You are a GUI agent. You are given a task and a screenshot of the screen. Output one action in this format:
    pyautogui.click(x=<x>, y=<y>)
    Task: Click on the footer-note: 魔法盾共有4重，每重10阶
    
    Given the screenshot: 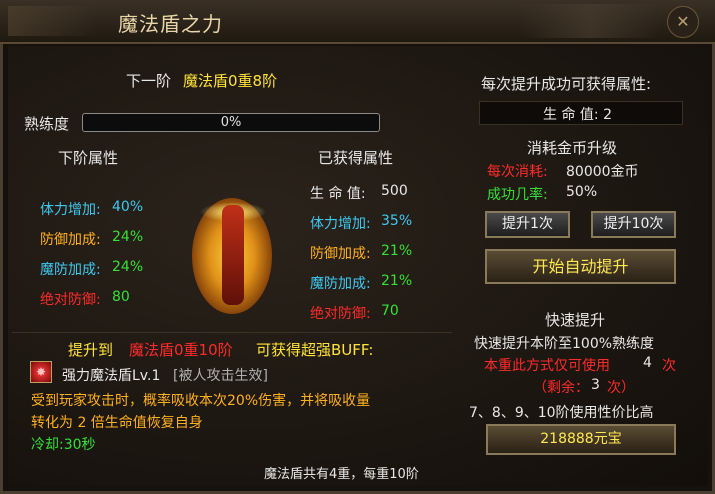 What is the action you would take?
    pyautogui.click(x=341, y=474)
    